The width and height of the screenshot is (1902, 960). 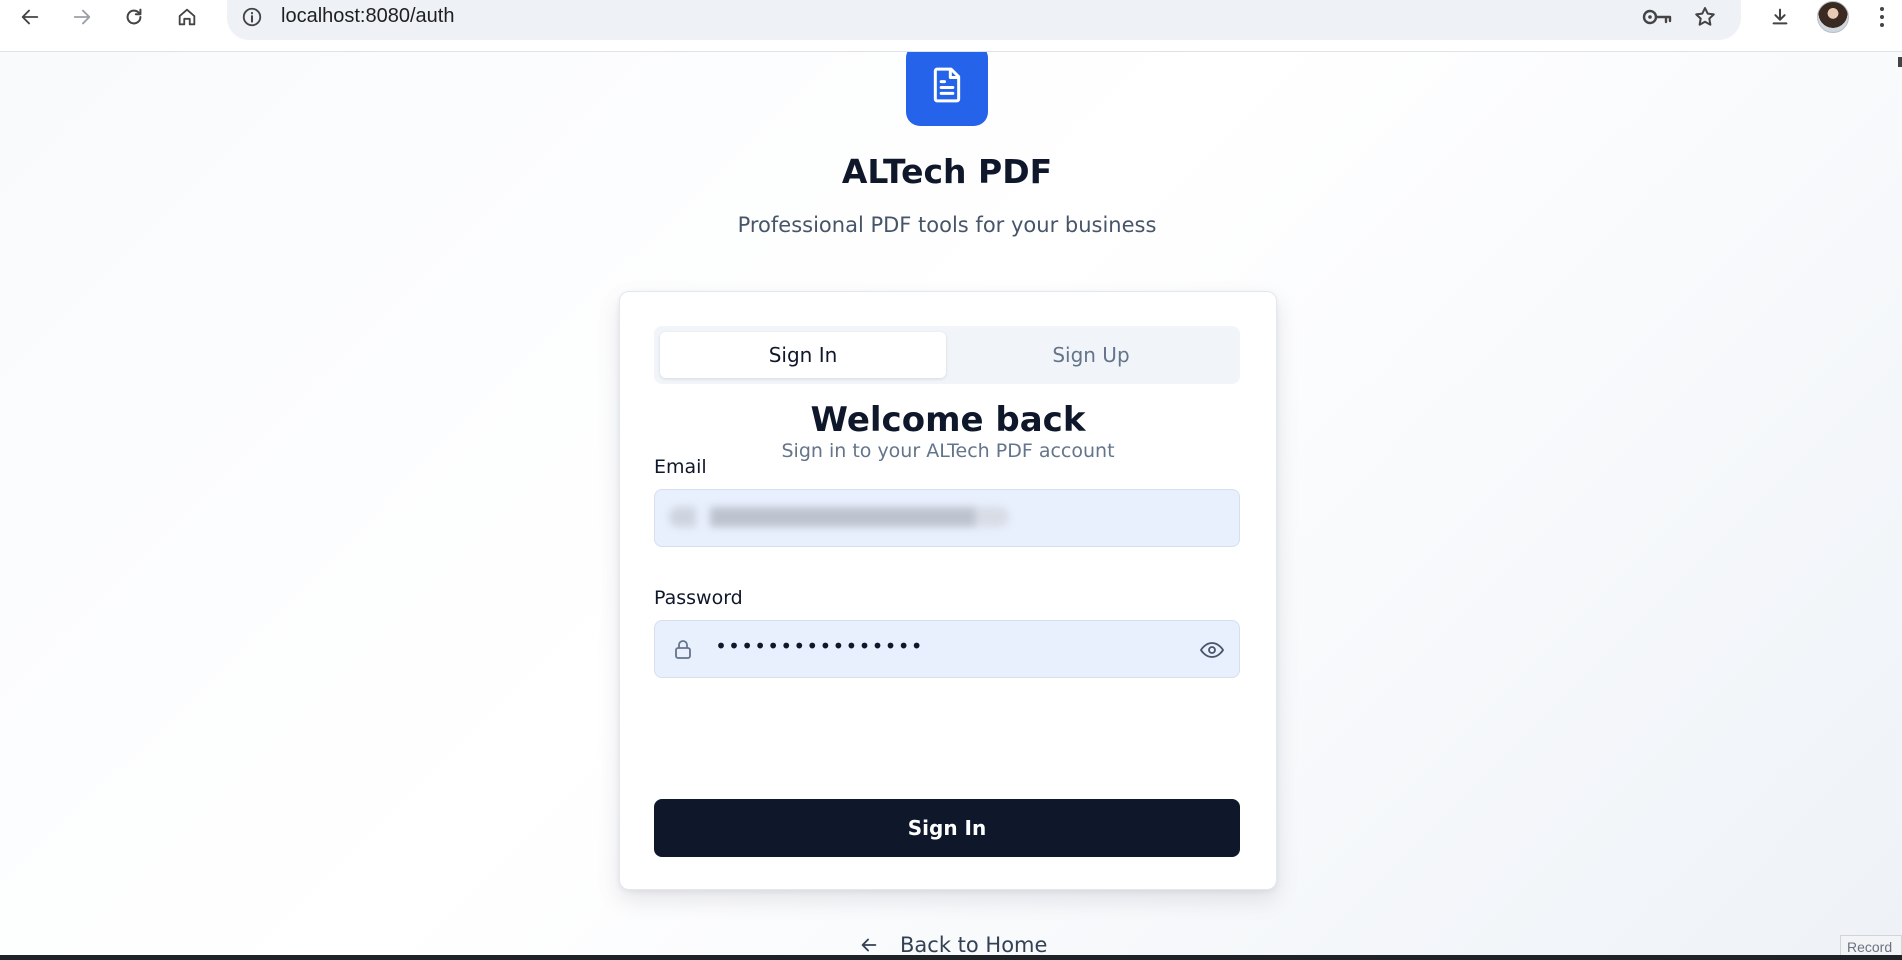 What do you see at coordinates (947, 649) in the screenshot?
I see `password-field: ••••••••••••••••` at bounding box center [947, 649].